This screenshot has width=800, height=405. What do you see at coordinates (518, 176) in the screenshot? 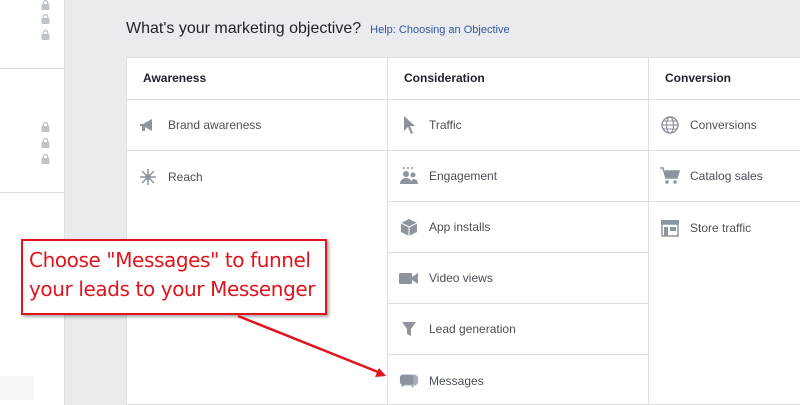
I see `objective-engagement: Engagement` at bounding box center [518, 176].